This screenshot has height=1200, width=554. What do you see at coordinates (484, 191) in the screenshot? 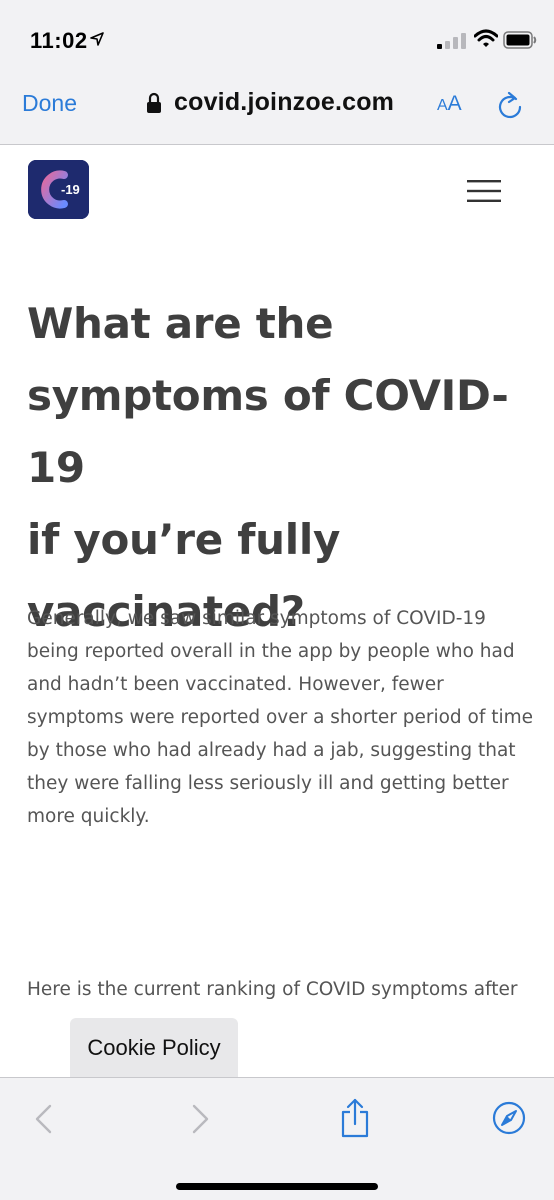
I see `hamburger-menu-icon` at bounding box center [484, 191].